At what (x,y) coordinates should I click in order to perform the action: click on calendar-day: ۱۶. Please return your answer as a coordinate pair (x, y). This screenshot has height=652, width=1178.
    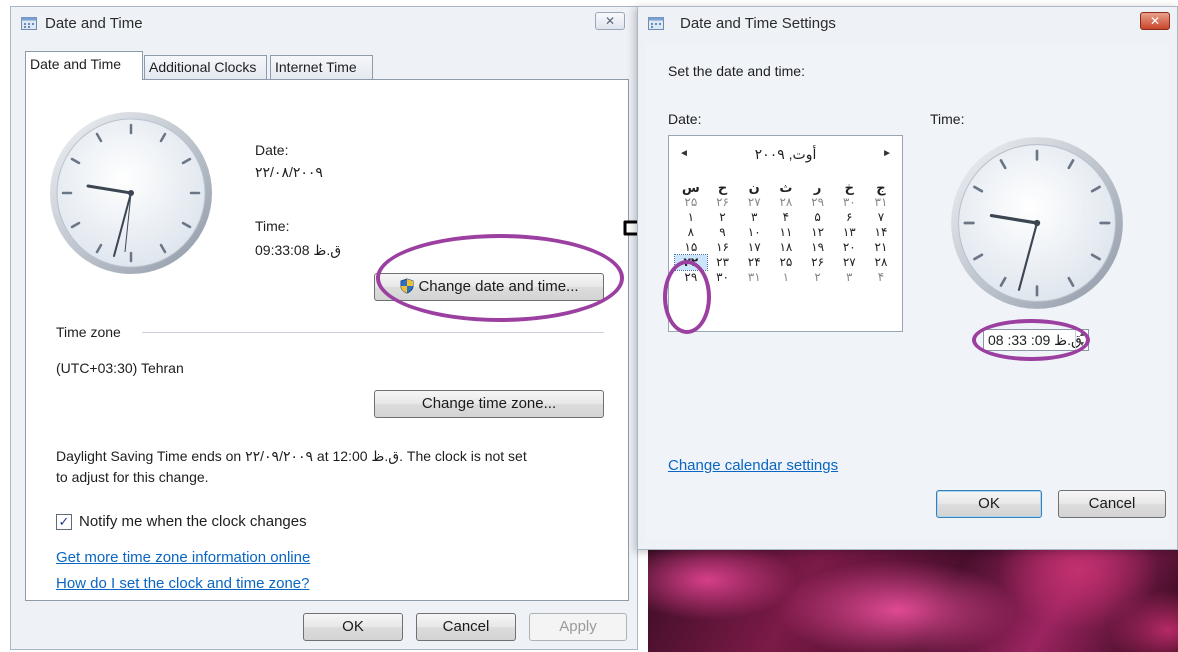
    Looking at the image, I should click on (723, 247).